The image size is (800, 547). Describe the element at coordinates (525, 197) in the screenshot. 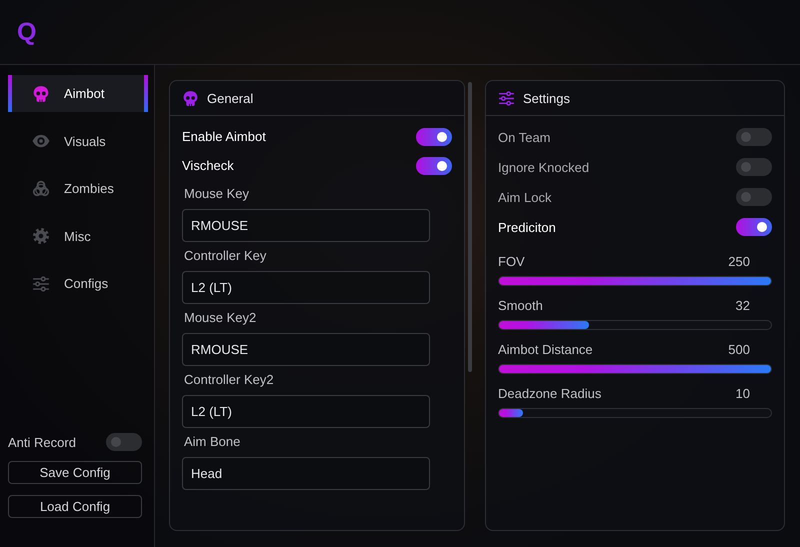

I see `toggle-label: Aim Lock` at that location.